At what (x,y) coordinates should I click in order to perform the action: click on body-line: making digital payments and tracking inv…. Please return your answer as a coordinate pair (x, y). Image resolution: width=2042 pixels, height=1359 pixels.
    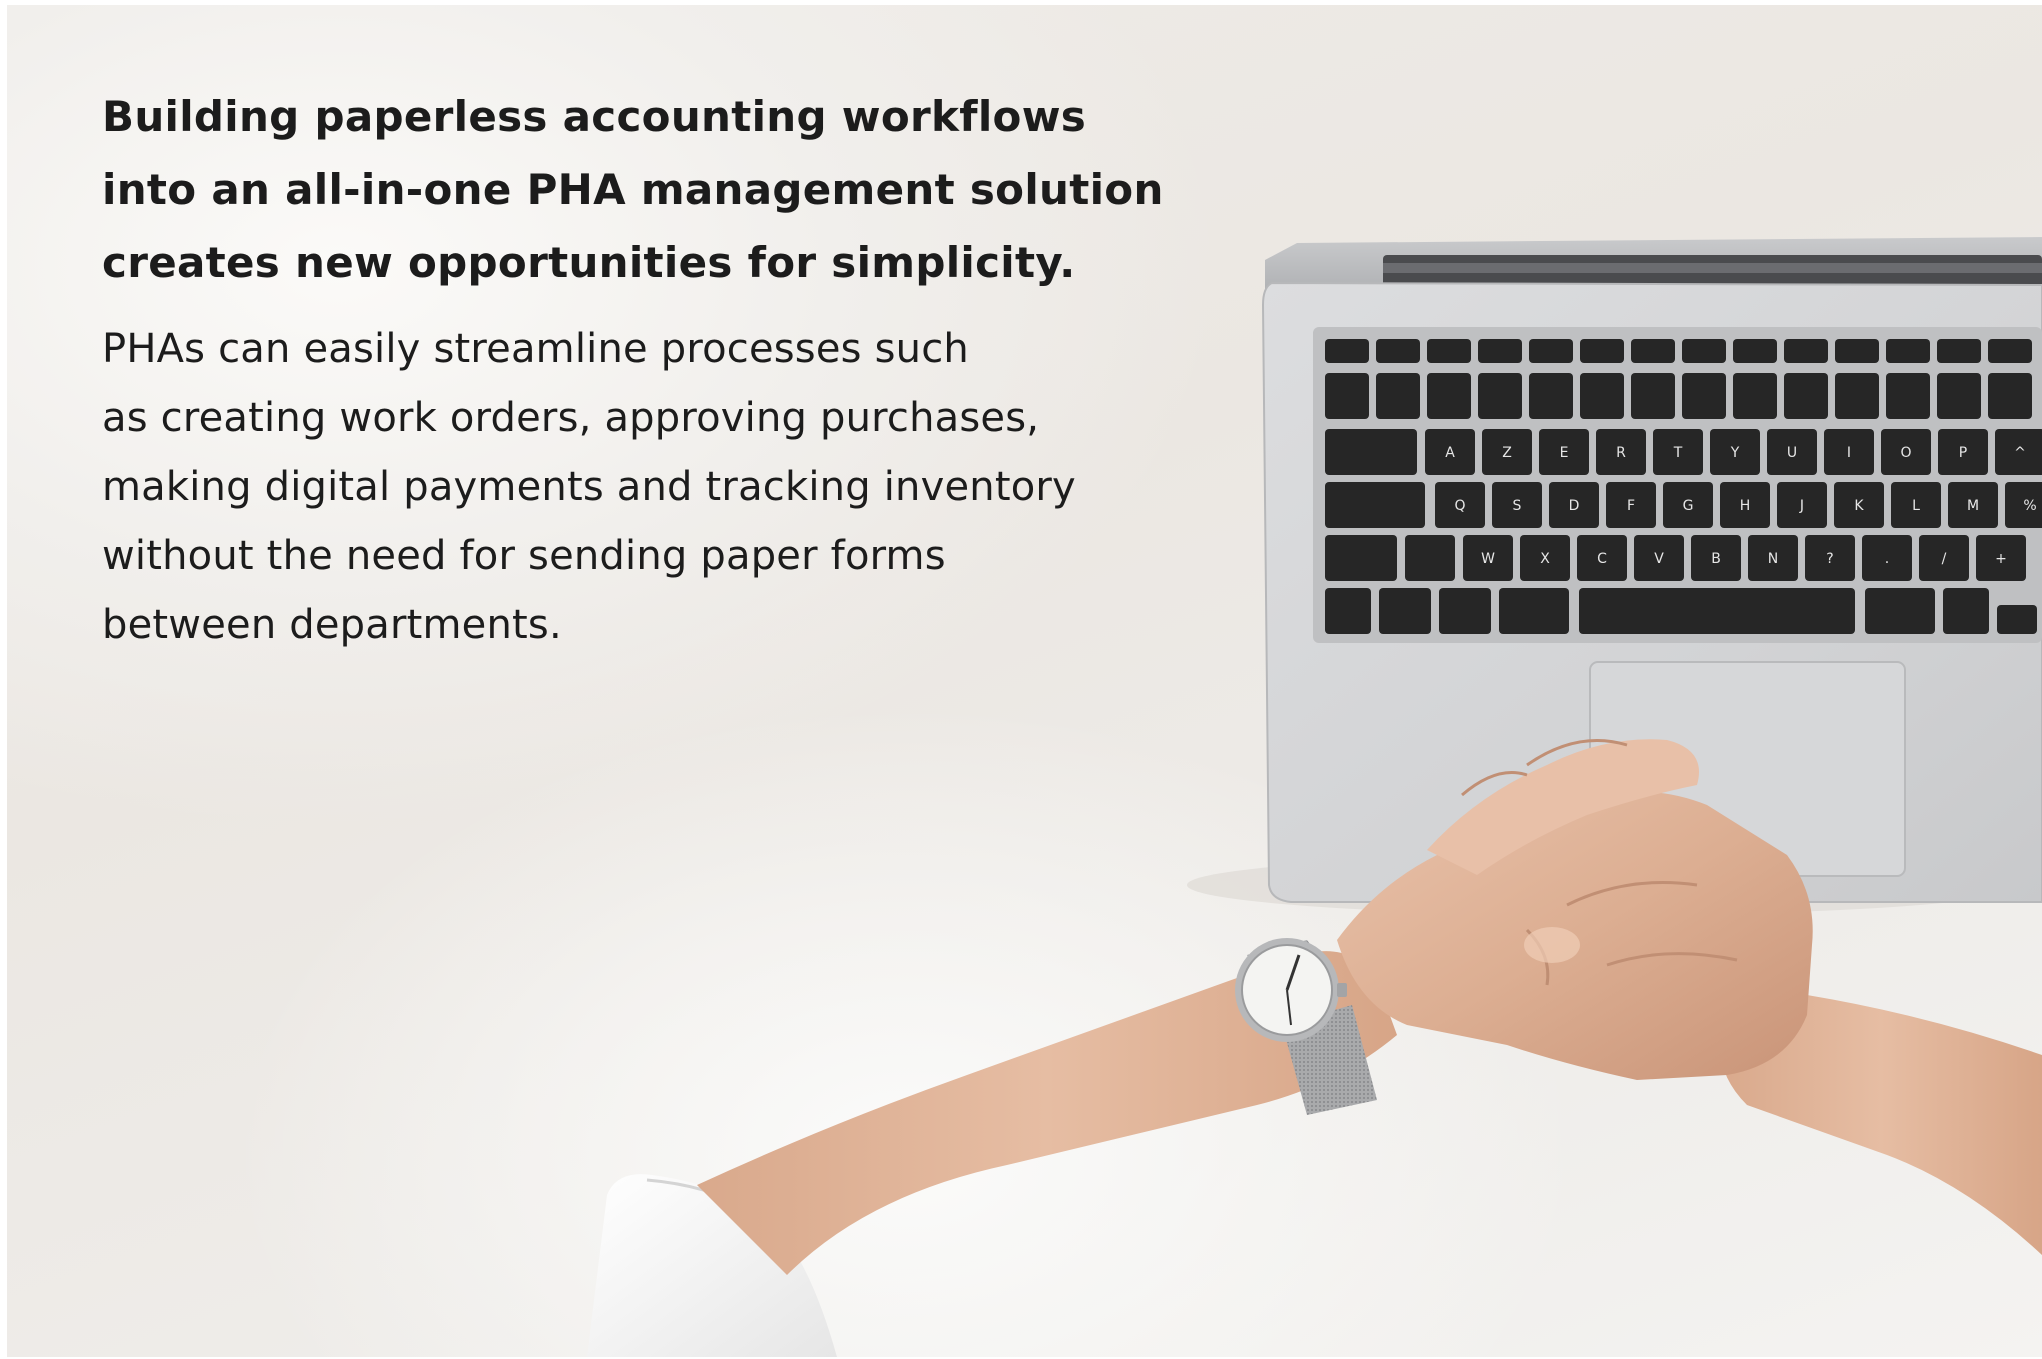
    Looking at the image, I should click on (589, 487).